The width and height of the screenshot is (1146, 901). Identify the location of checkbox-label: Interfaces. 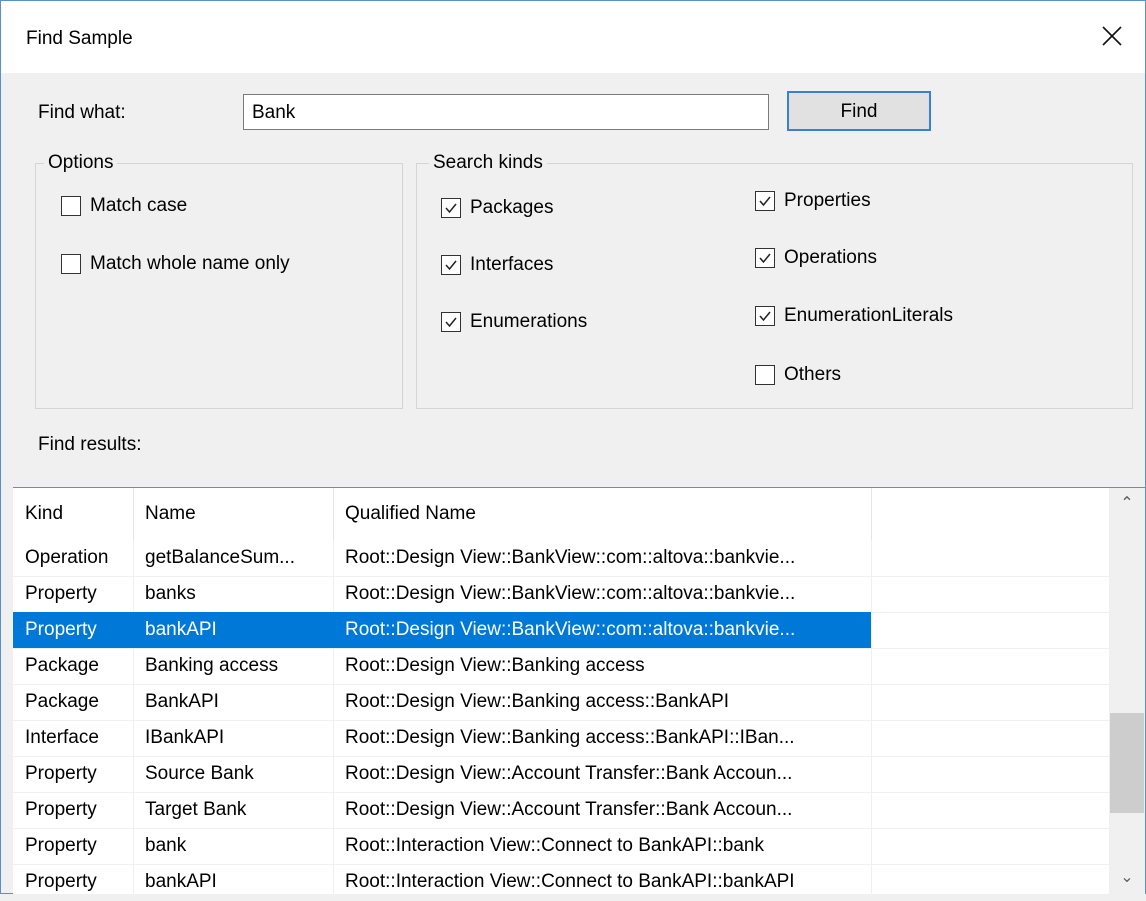
(512, 264).